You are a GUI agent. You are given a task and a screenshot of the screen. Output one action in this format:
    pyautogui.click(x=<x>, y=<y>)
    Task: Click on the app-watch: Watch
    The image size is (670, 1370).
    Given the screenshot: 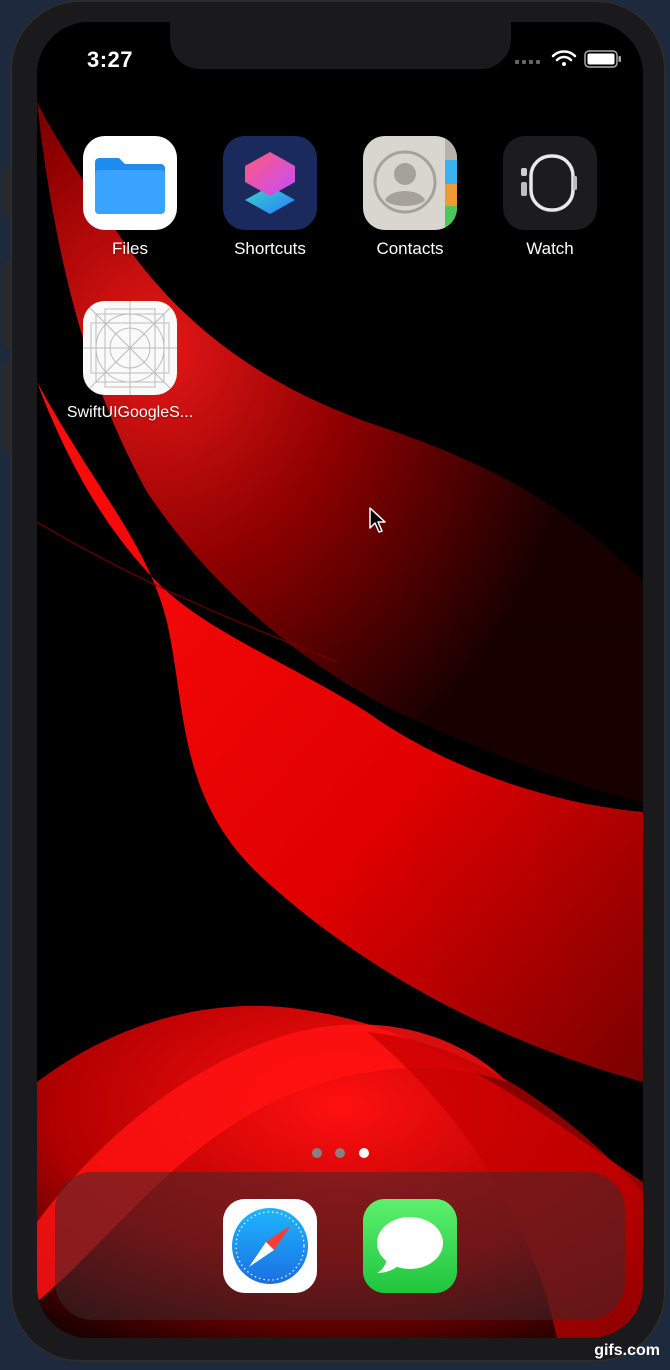 What is the action you would take?
    pyautogui.click(x=550, y=197)
    